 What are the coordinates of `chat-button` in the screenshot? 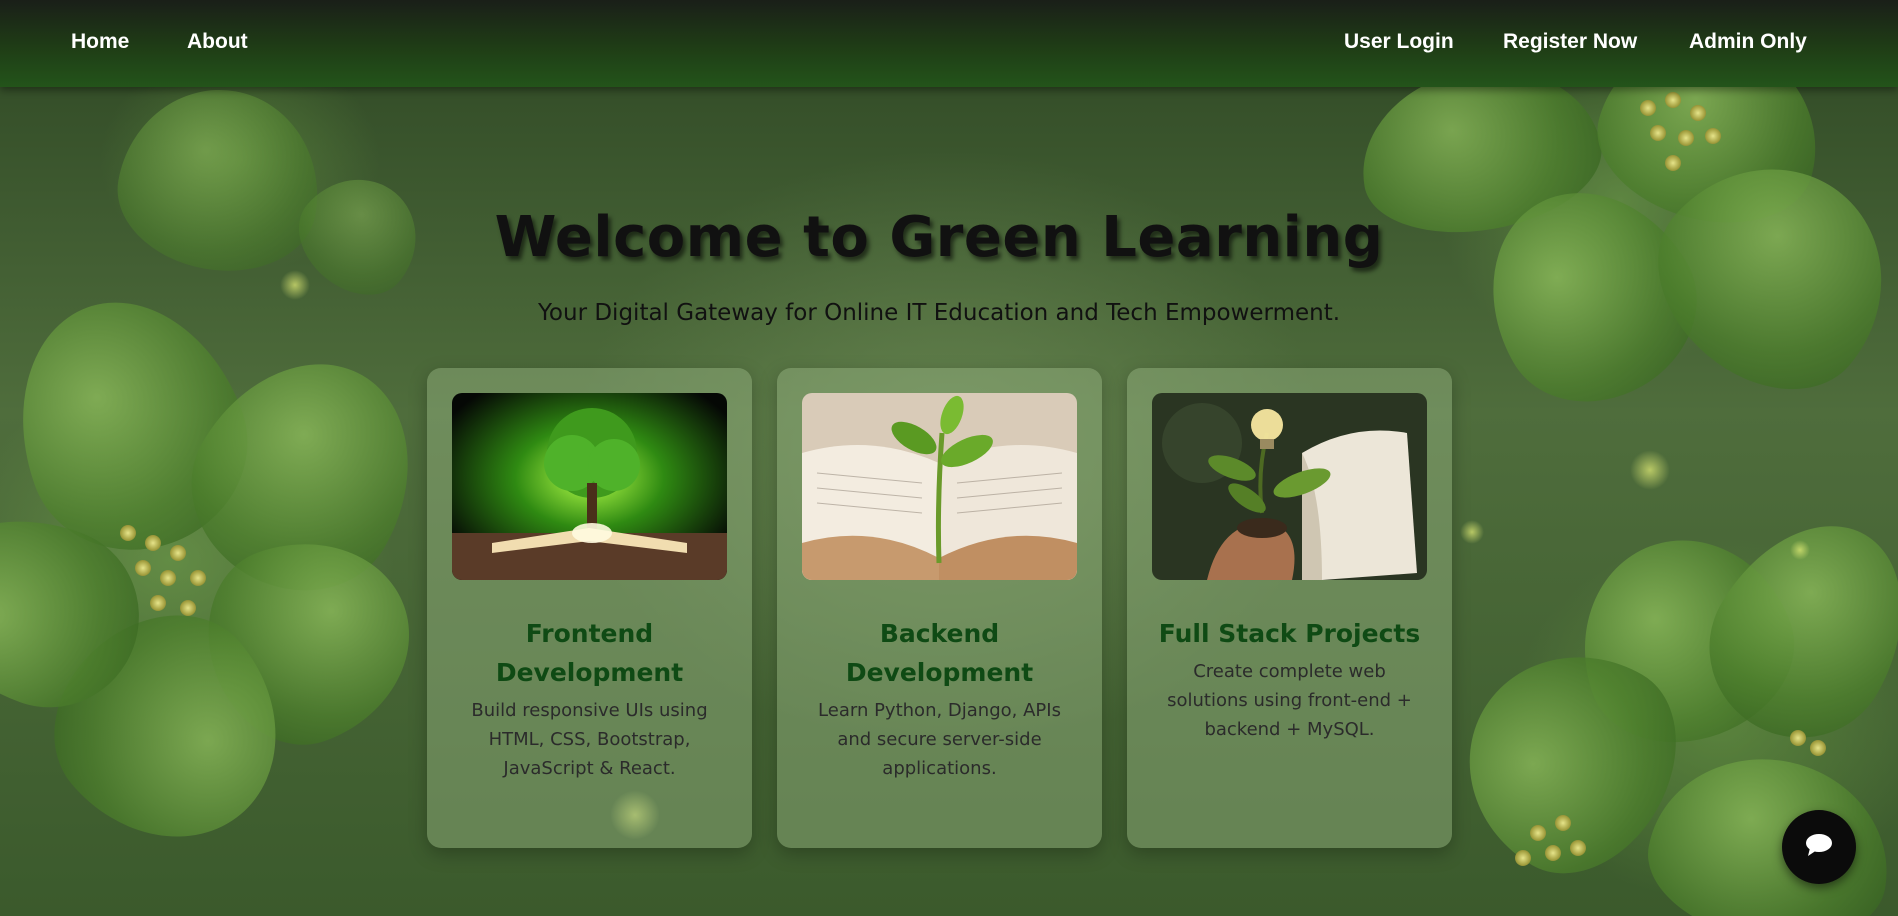 It's located at (1819, 847).